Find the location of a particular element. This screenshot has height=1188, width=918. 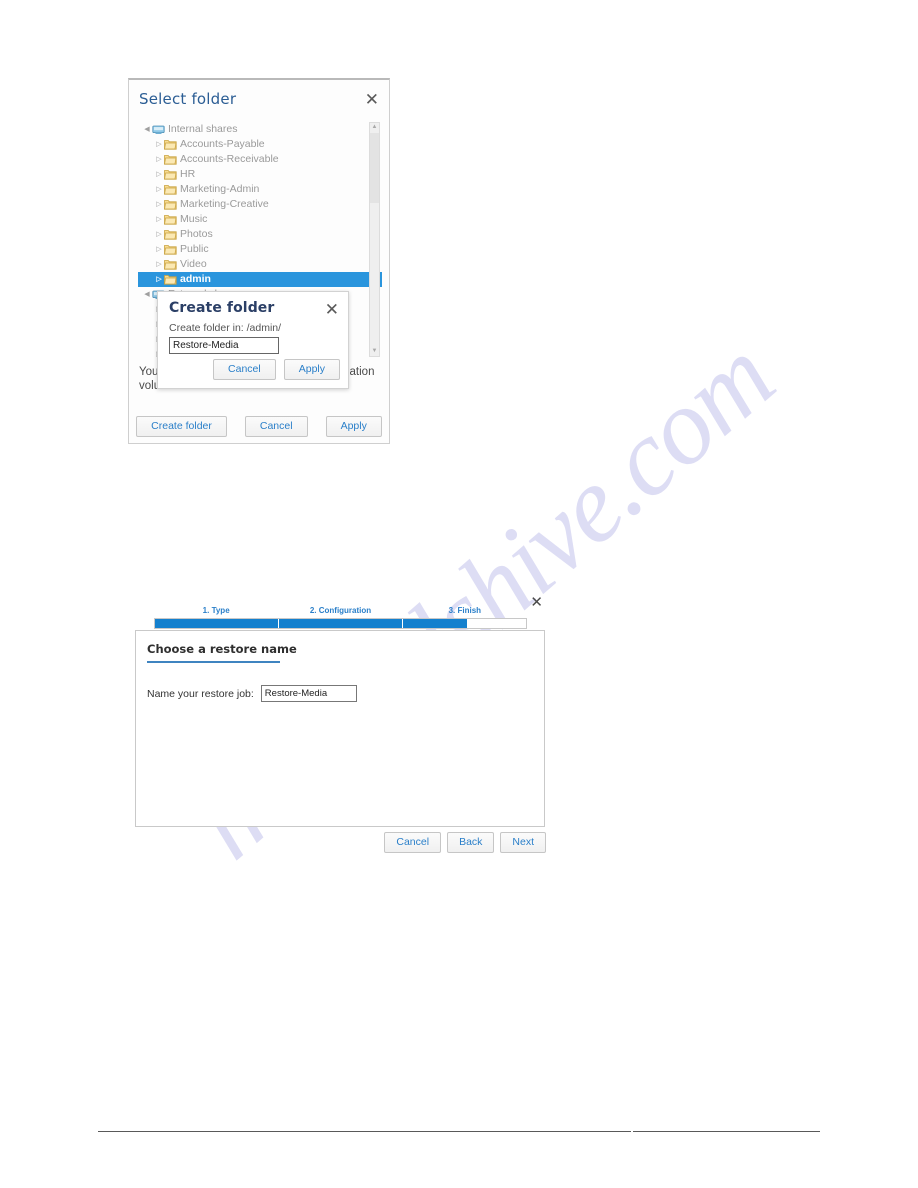

wizard-progress-bar is located at coordinates (340, 623).